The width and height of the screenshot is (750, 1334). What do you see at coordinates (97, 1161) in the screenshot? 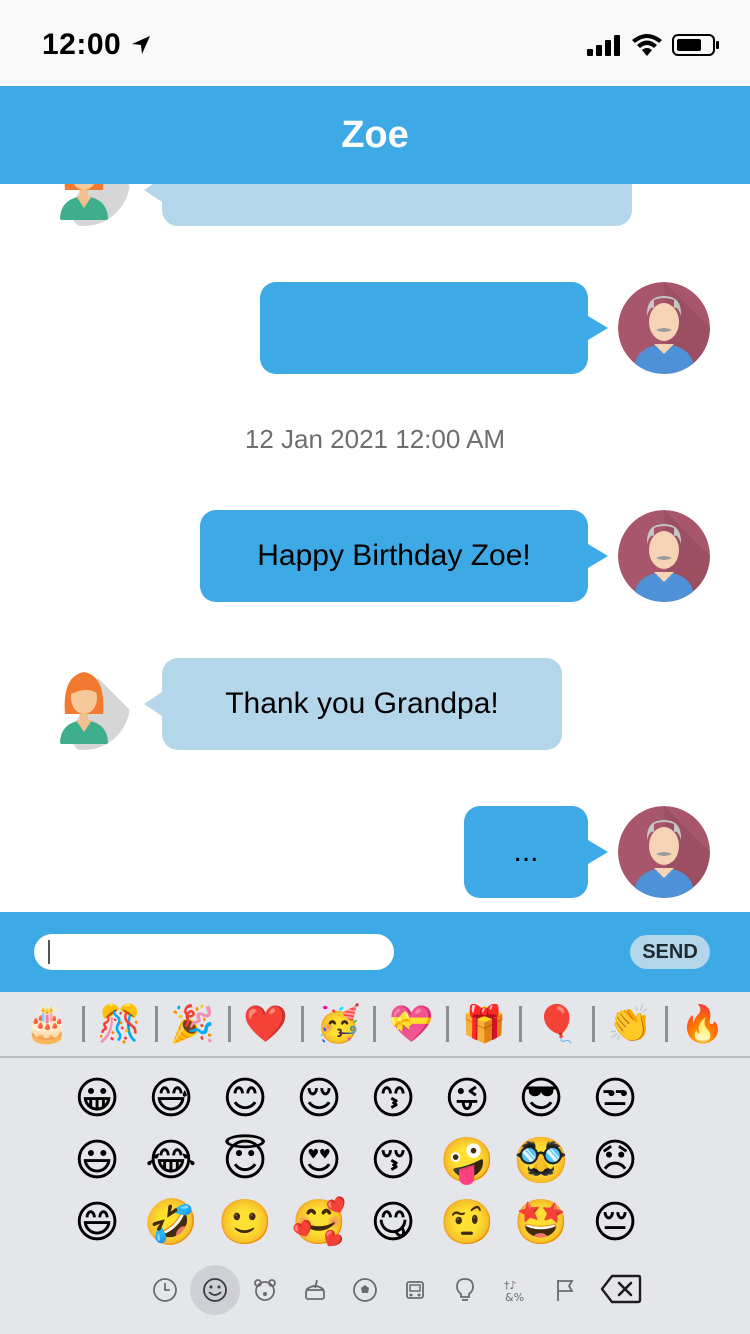
I see `emoji-key: 😃` at bounding box center [97, 1161].